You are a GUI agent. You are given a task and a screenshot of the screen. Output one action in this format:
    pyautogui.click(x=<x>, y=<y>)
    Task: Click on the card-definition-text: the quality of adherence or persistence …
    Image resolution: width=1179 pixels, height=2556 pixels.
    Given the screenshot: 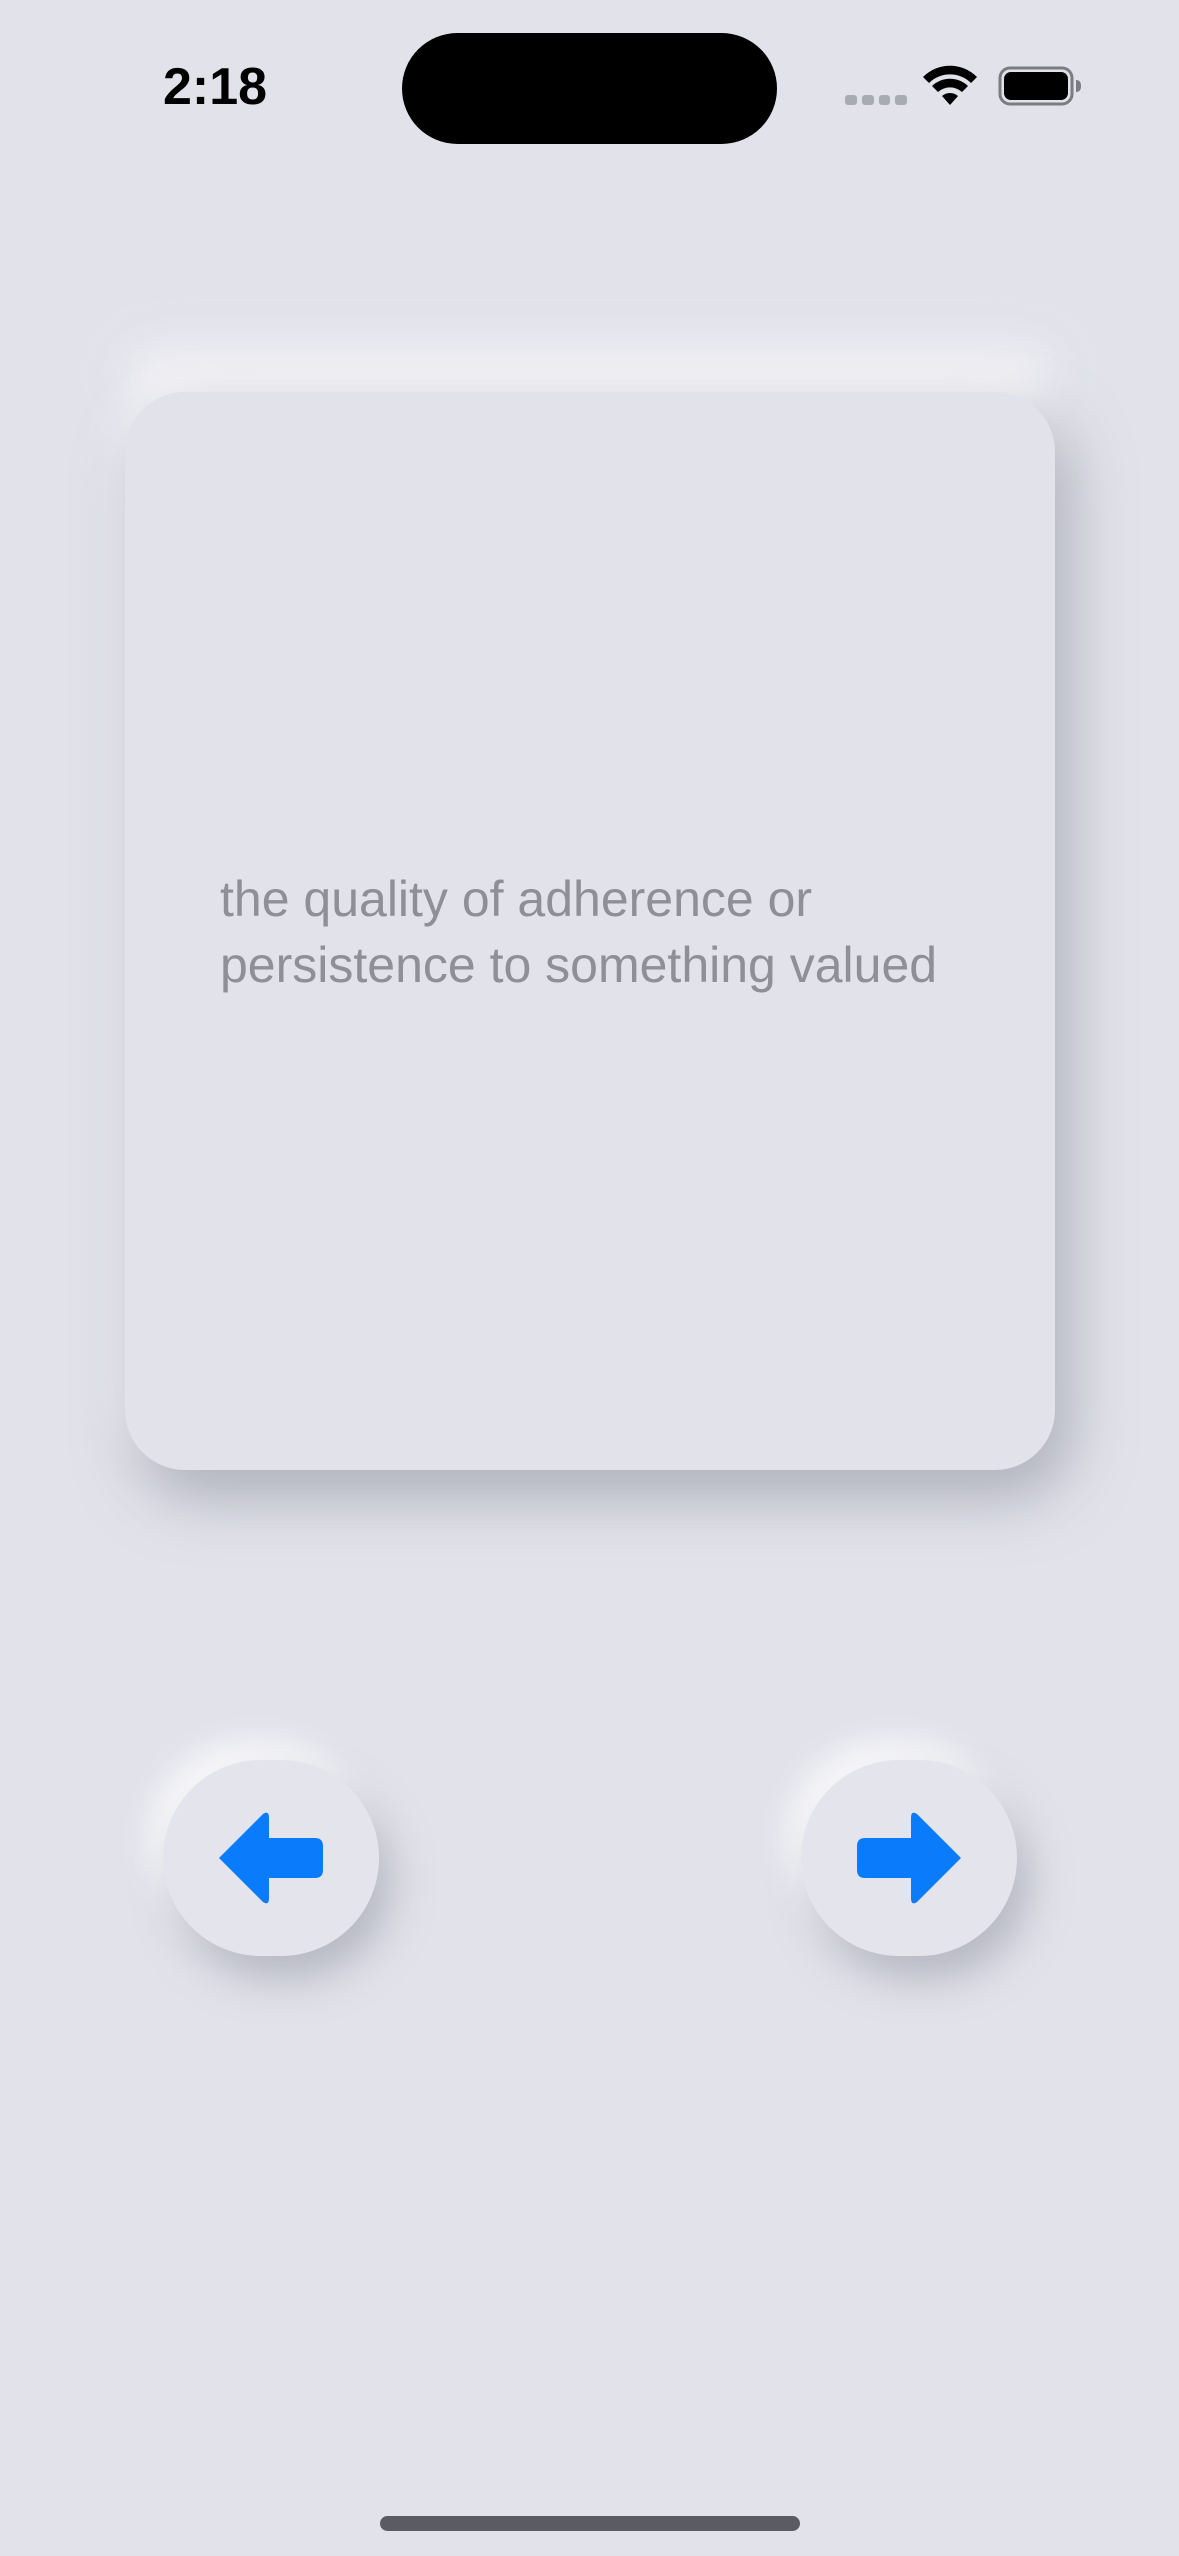 What is the action you would take?
    pyautogui.click(x=579, y=932)
    